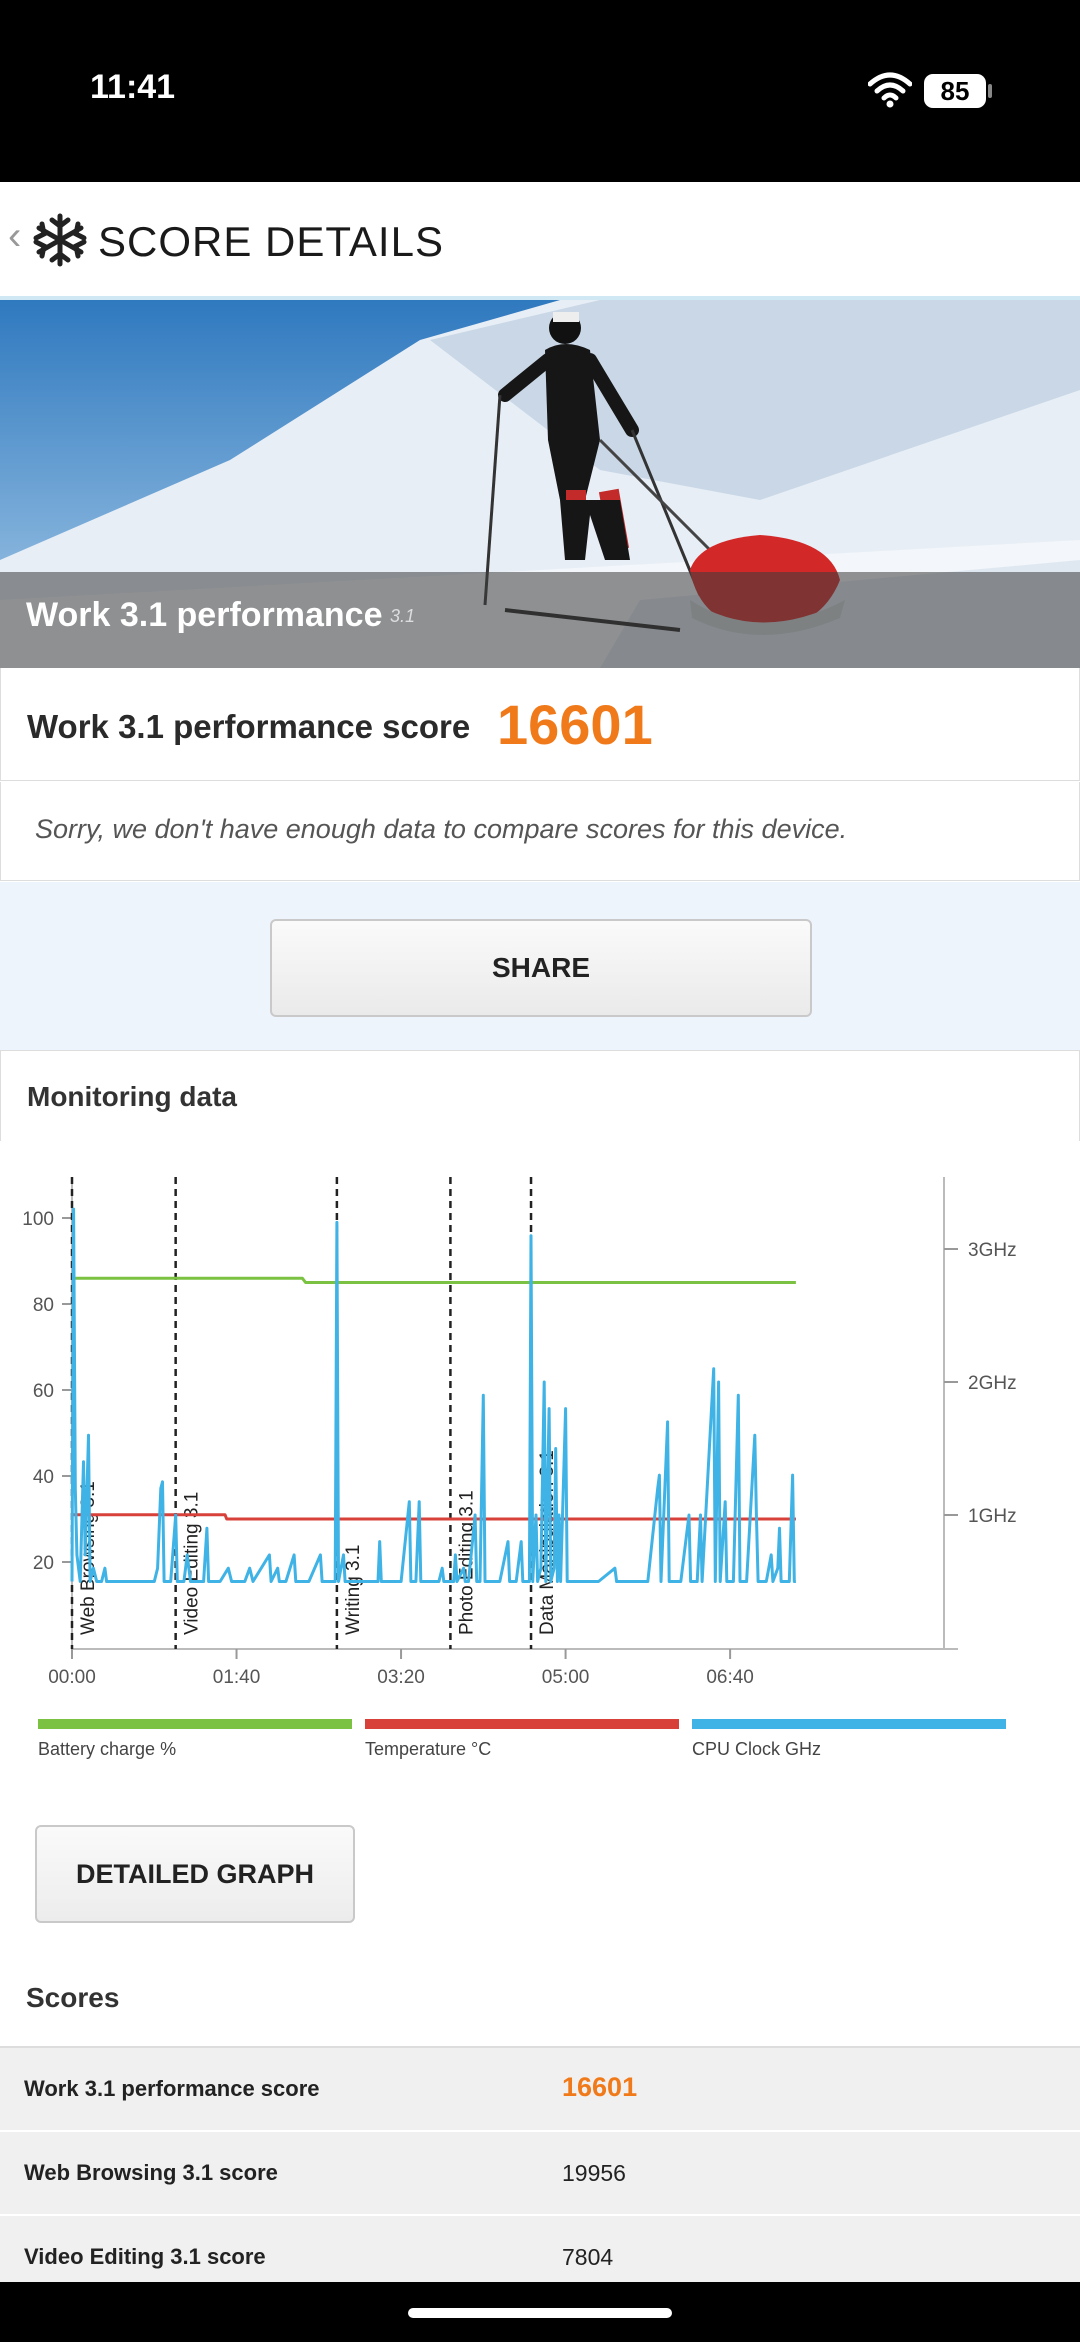 The image size is (1080, 2342). What do you see at coordinates (107, 1749) in the screenshot?
I see `legend-label: Battery charge %` at bounding box center [107, 1749].